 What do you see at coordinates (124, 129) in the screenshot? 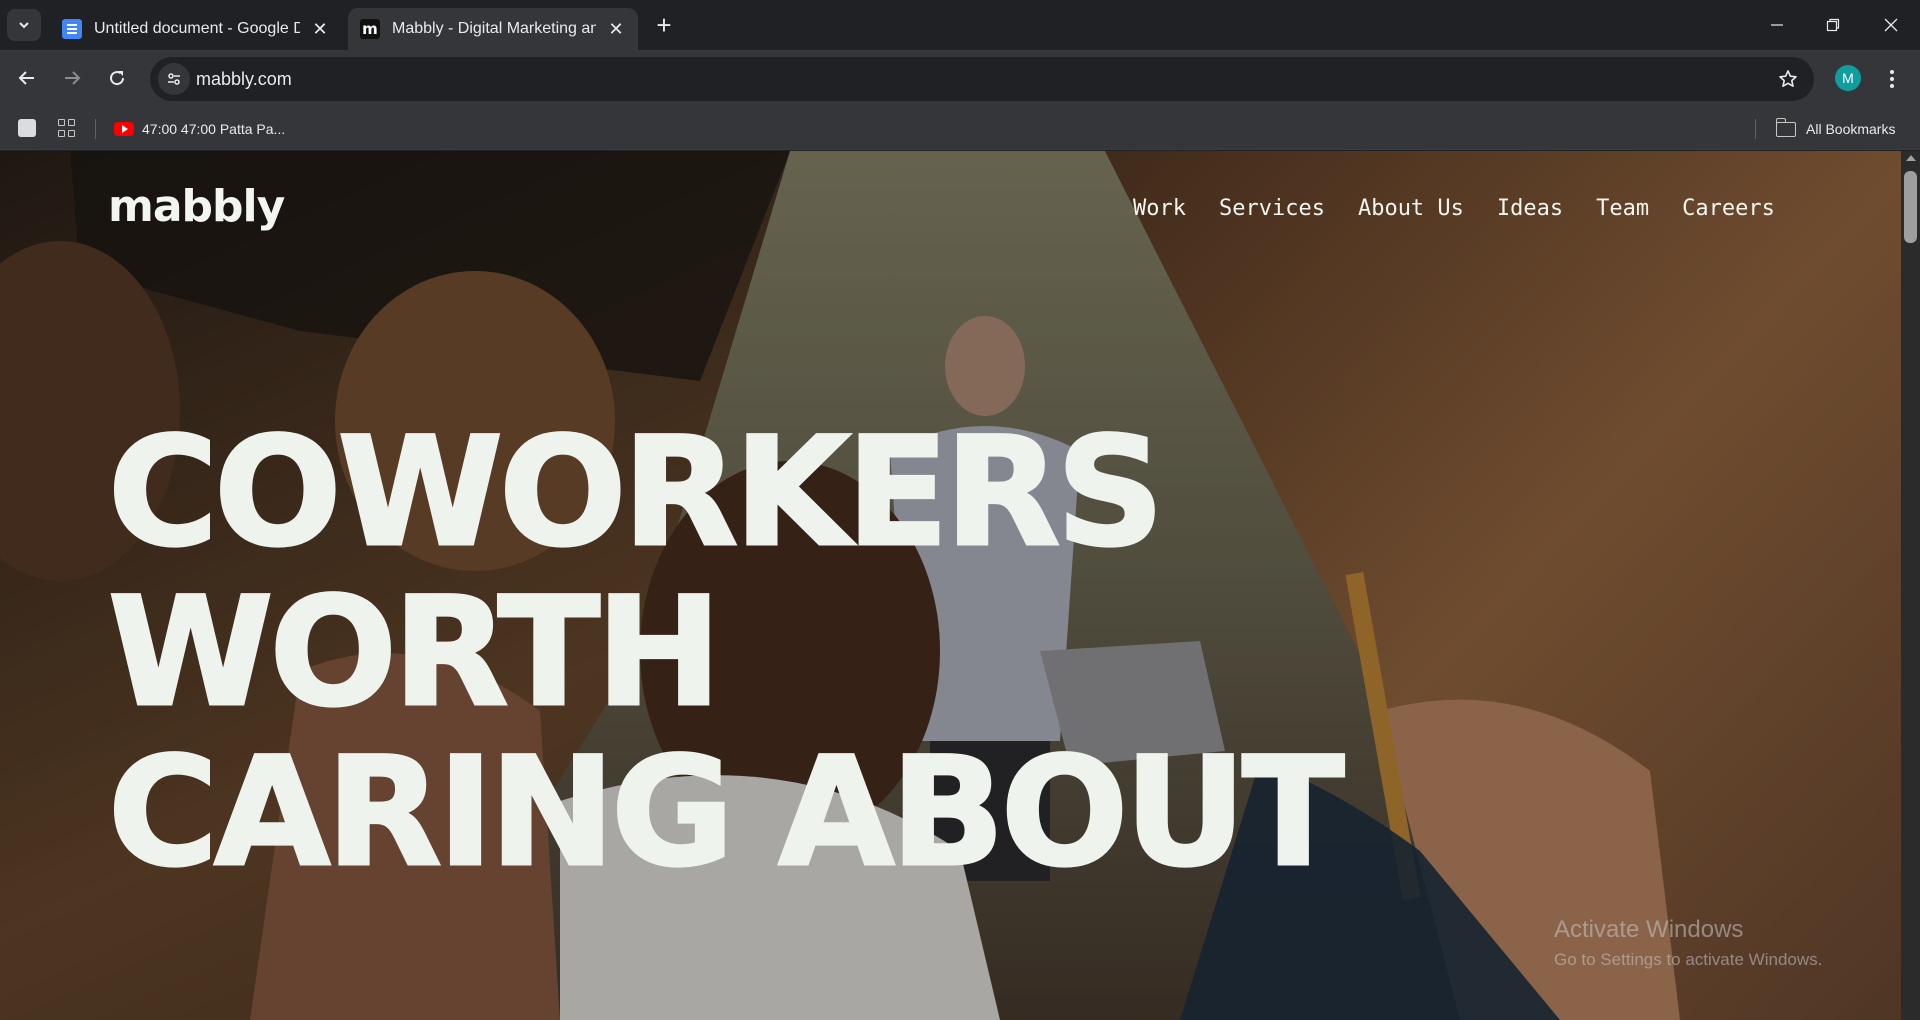
I see `youtube-icon` at bounding box center [124, 129].